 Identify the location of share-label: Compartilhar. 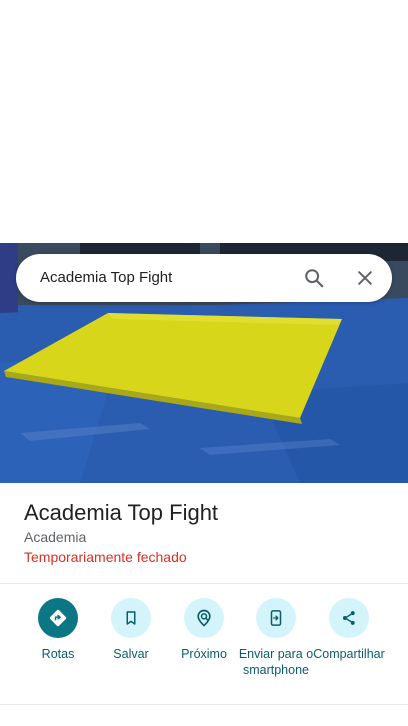
(349, 654).